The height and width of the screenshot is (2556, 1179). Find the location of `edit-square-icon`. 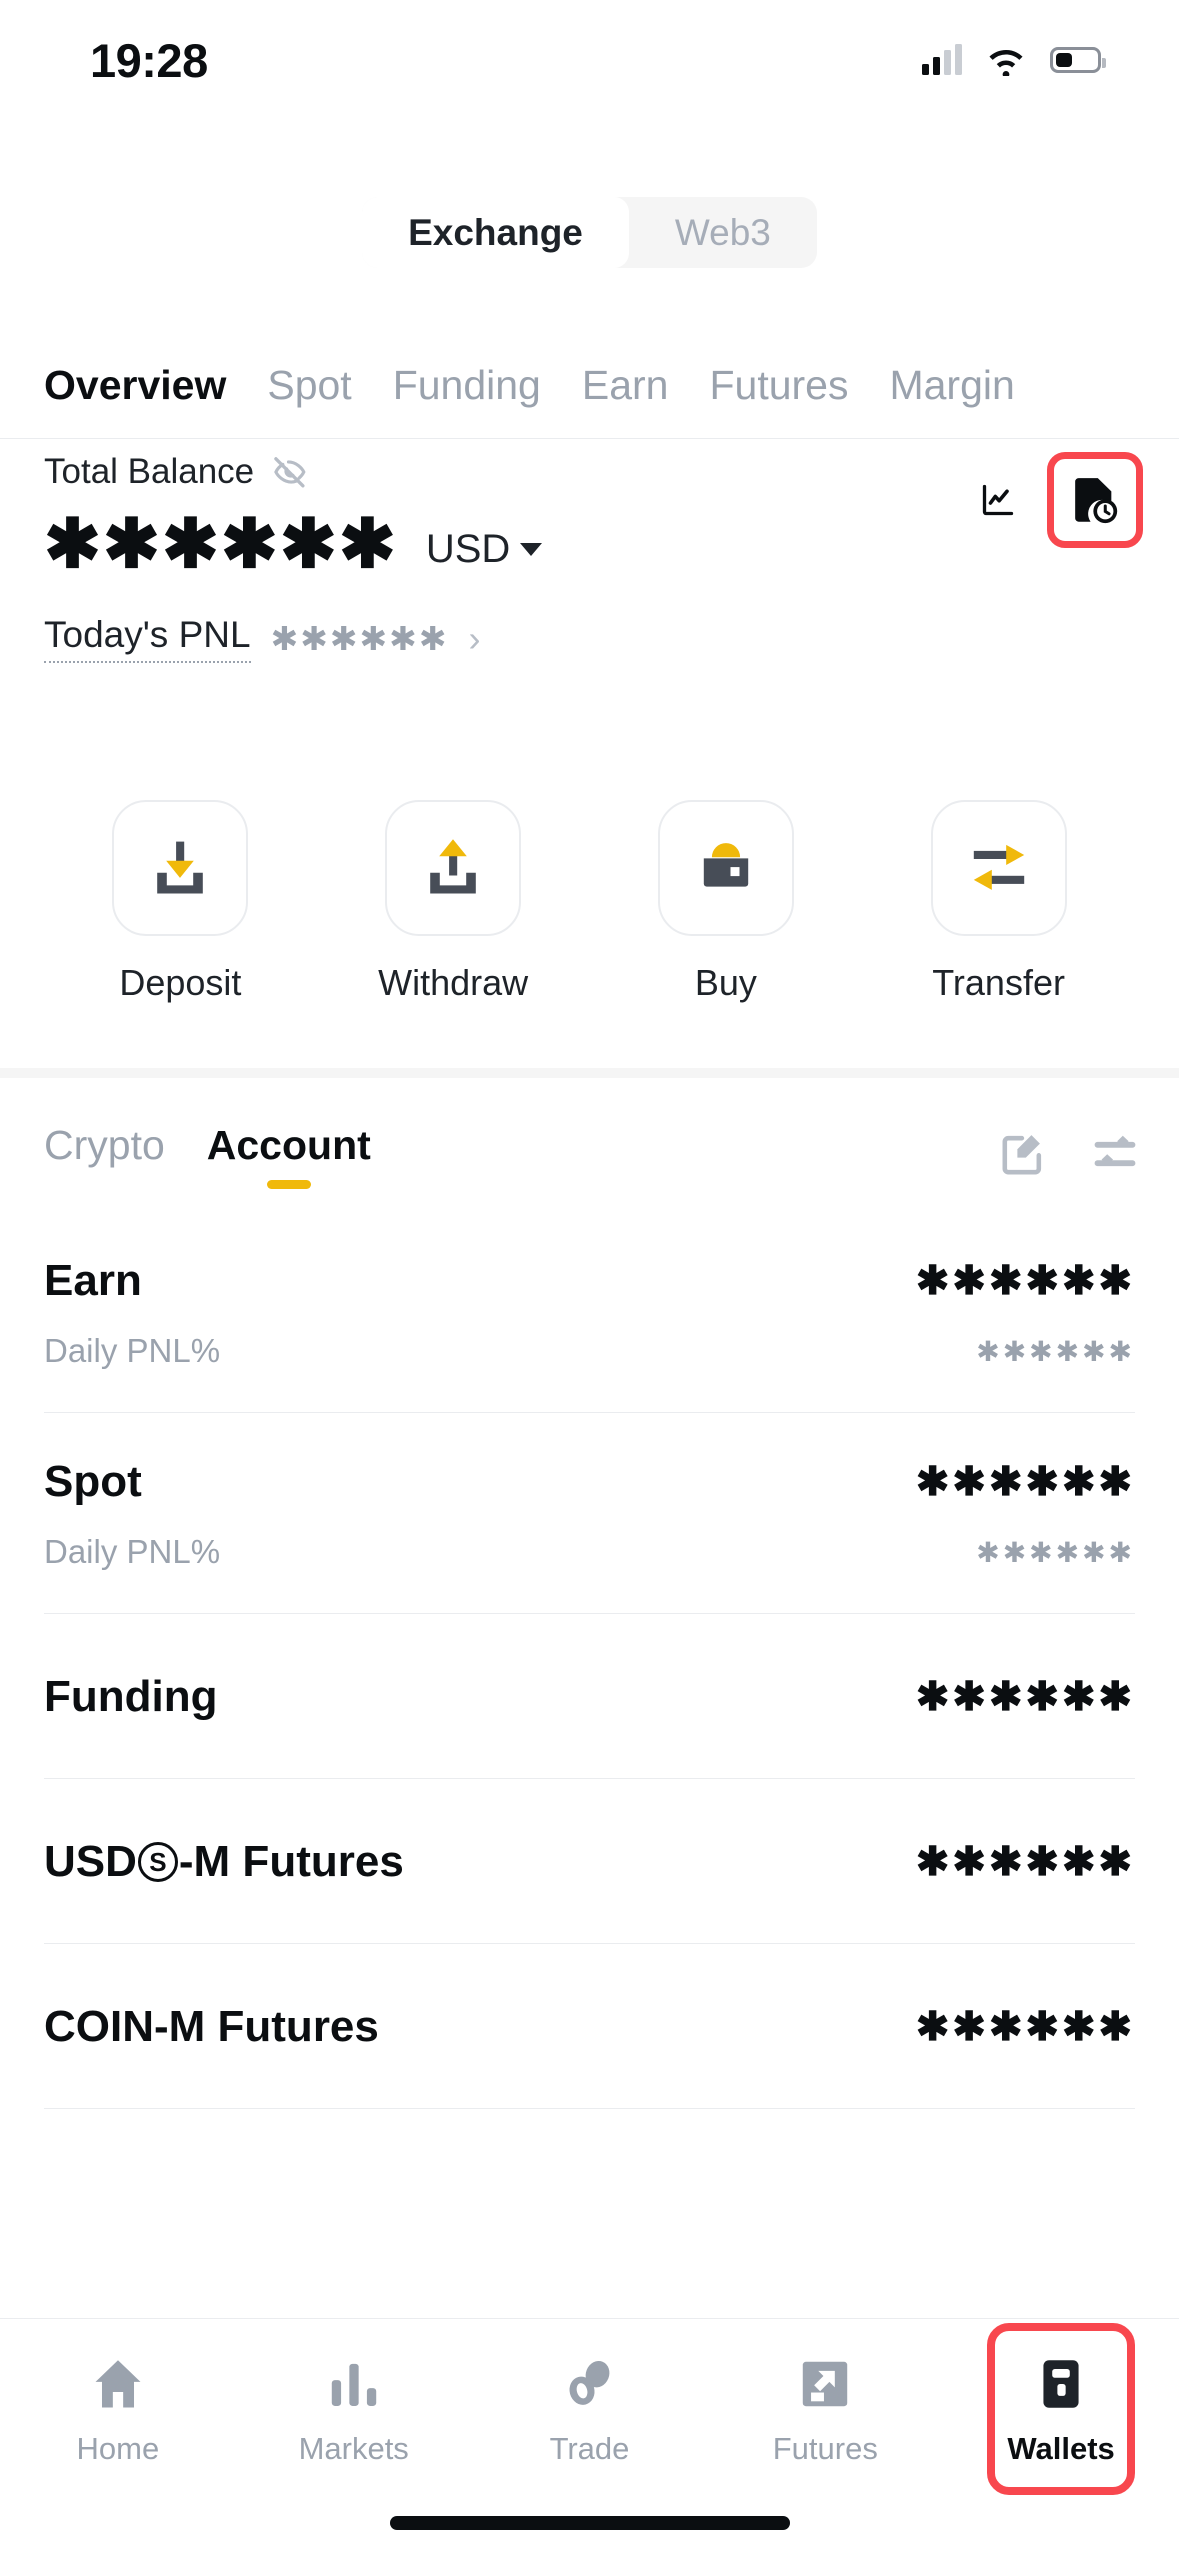

edit-square-icon is located at coordinates (1023, 1156).